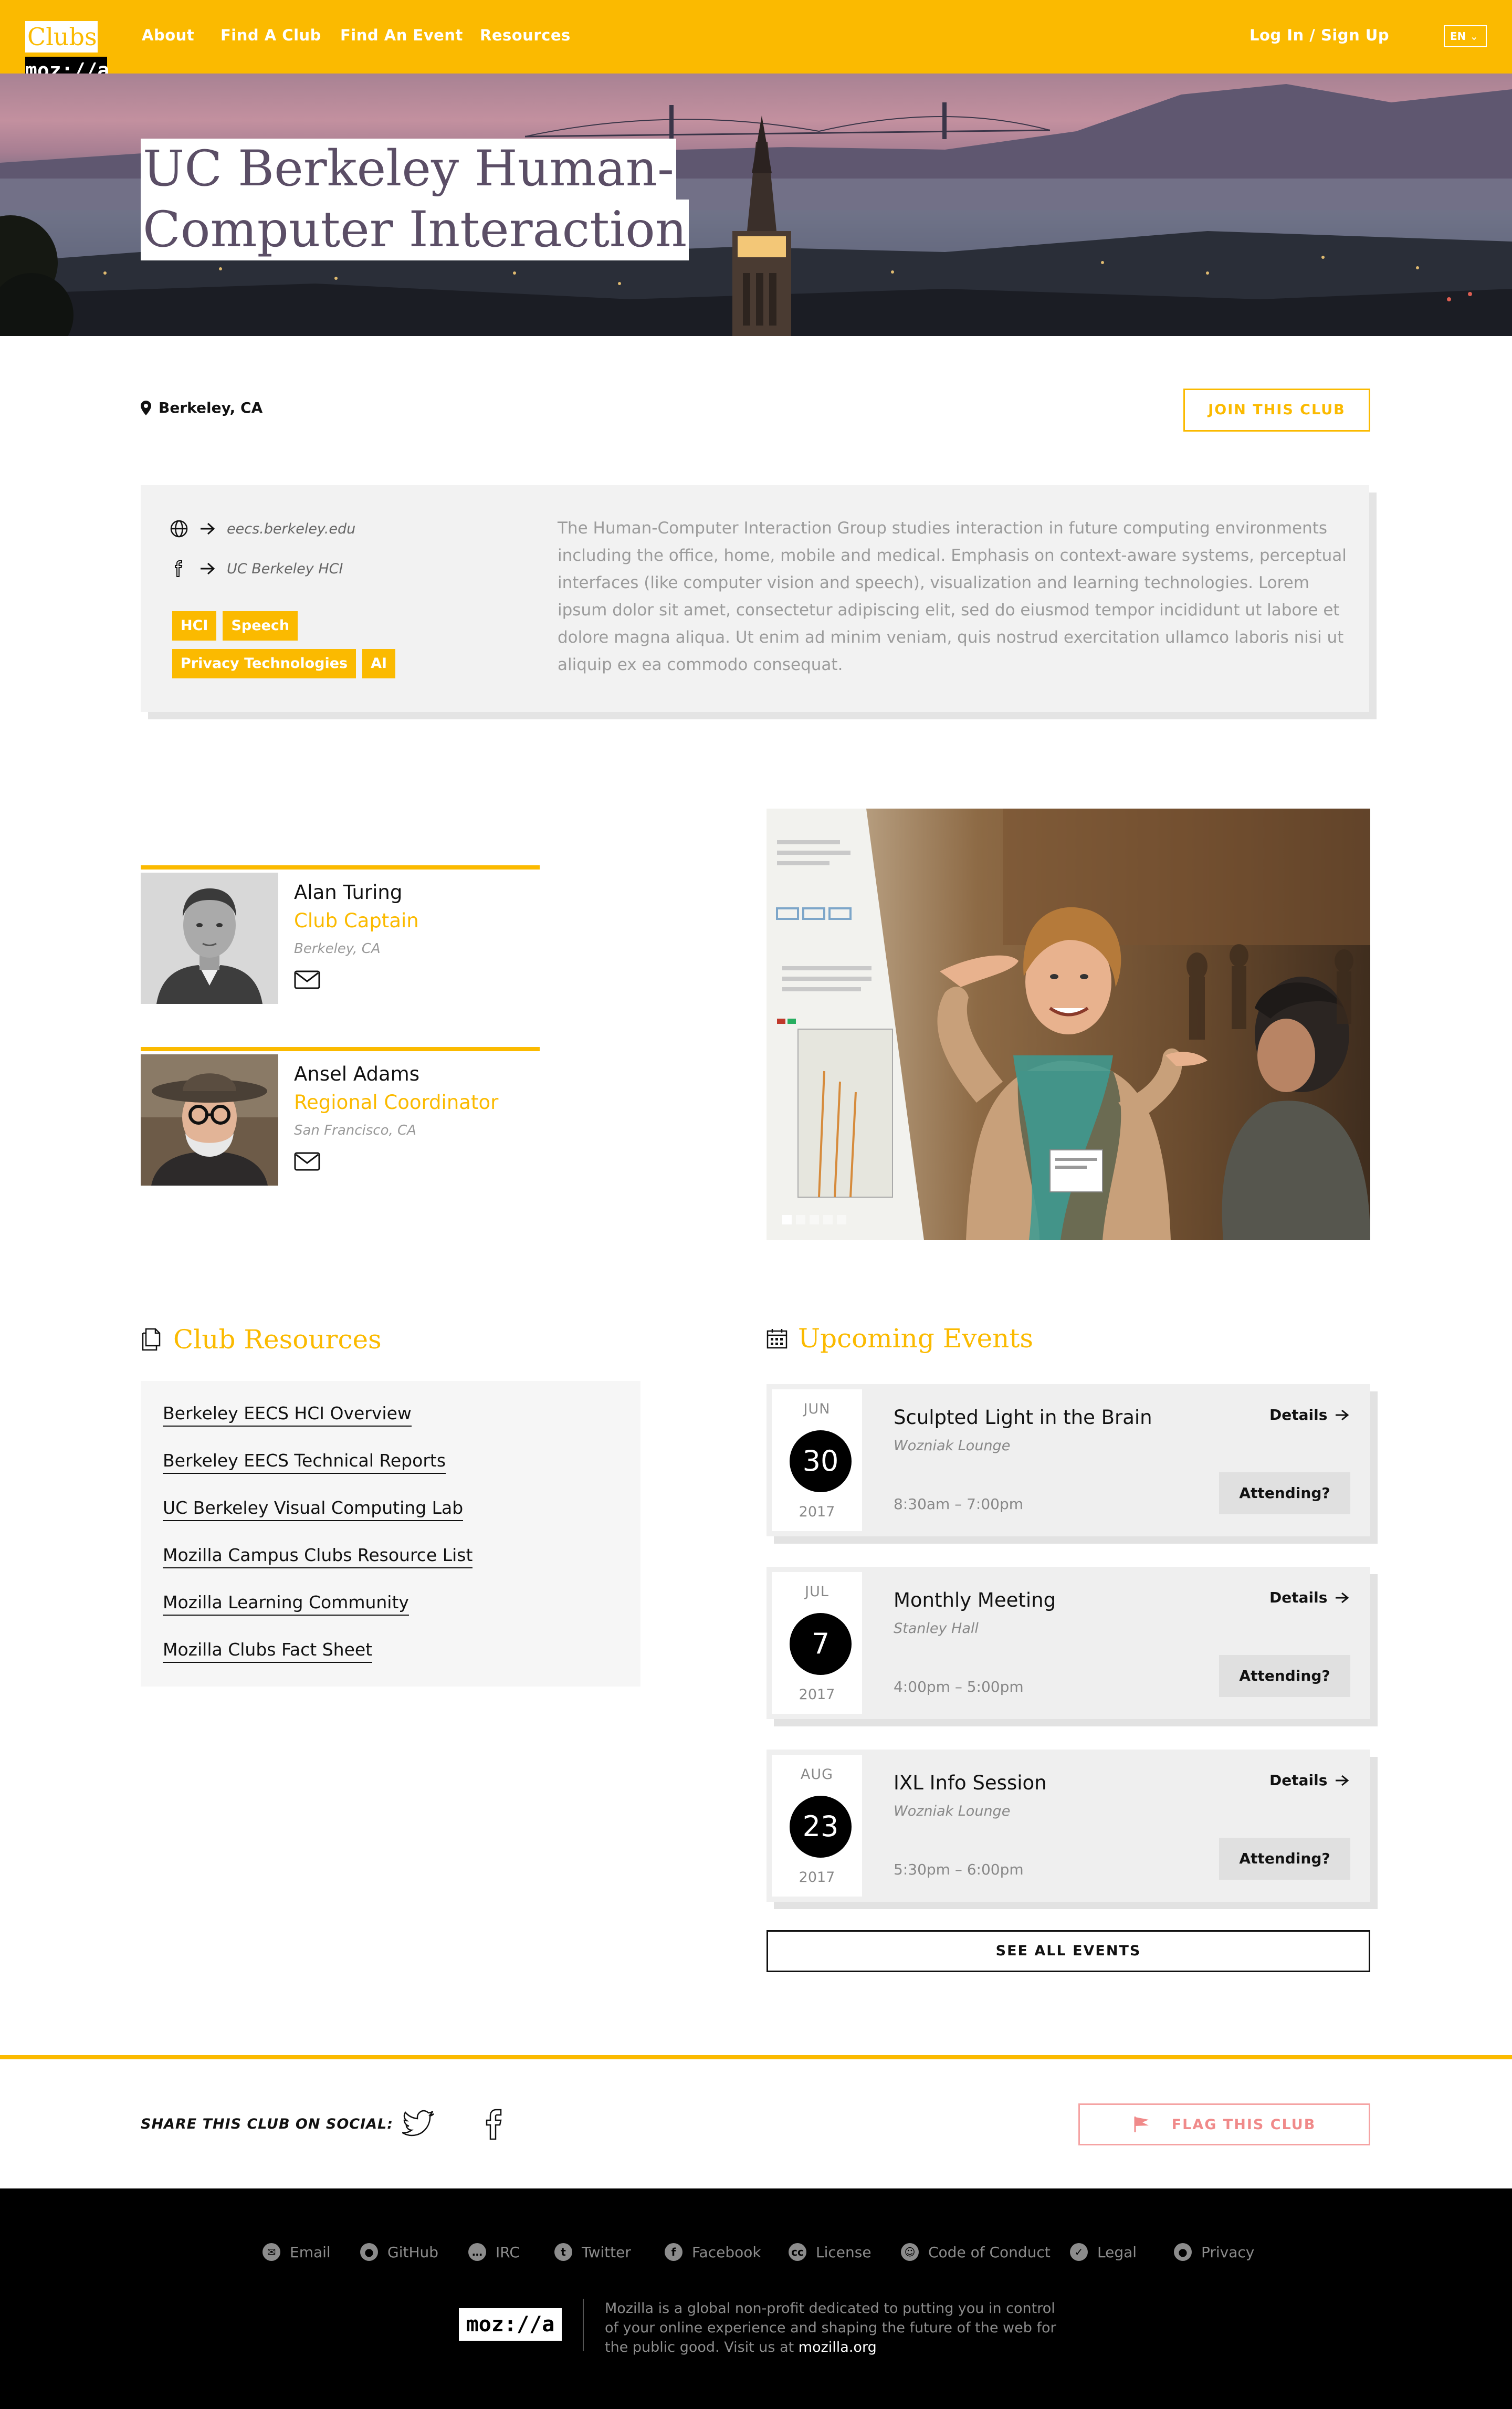  I want to click on event-venue: Wozniak Lounge, so click(952, 1446).